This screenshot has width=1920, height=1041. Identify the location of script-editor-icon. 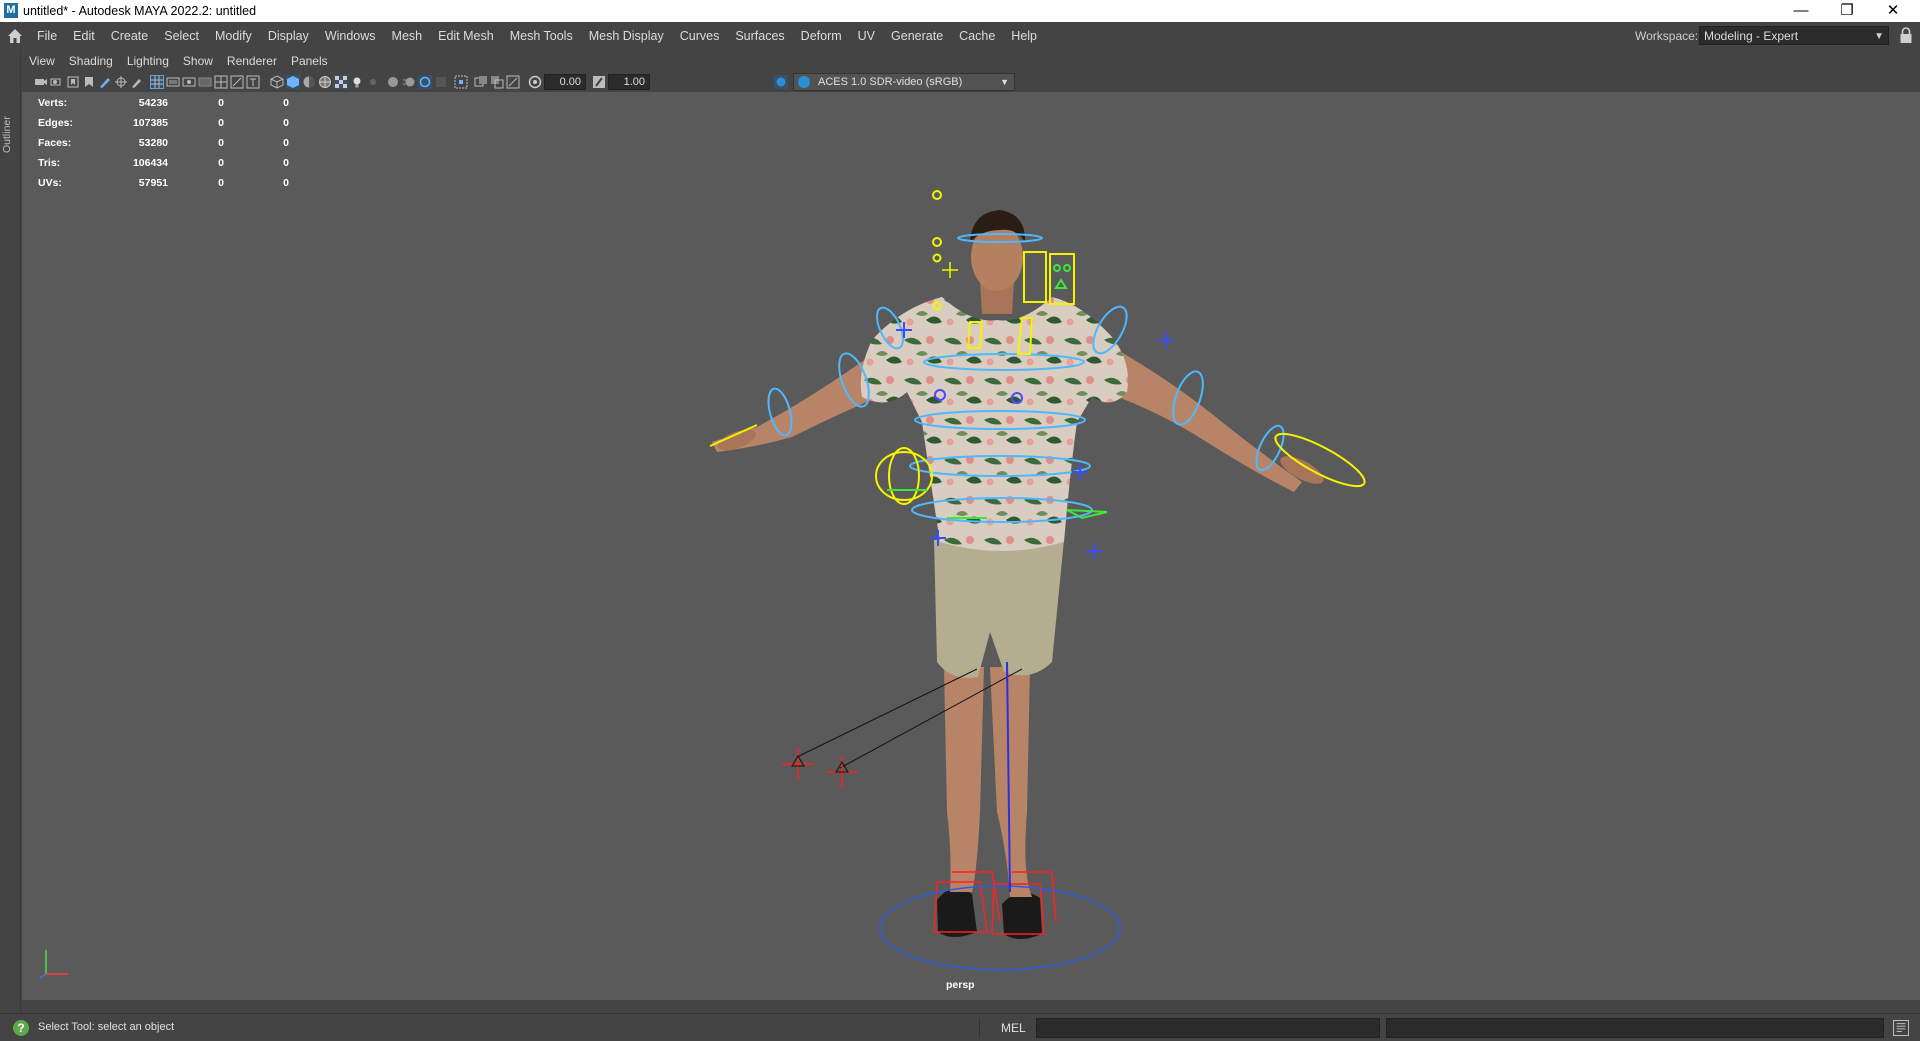
(1901, 1028).